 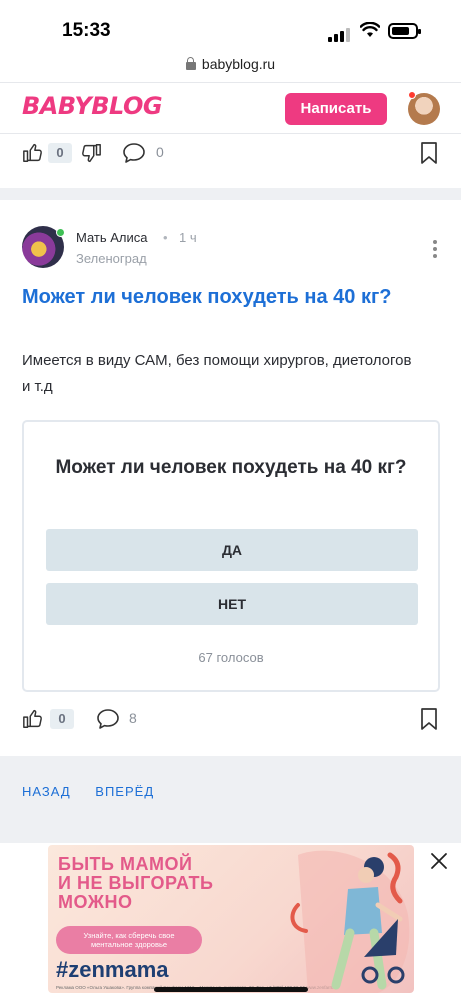 What do you see at coordinates (227, 297) in the screenshot?
I see `post-title: Может ли человек похудеть на 40 кг?` at bounding box center [227, 297].